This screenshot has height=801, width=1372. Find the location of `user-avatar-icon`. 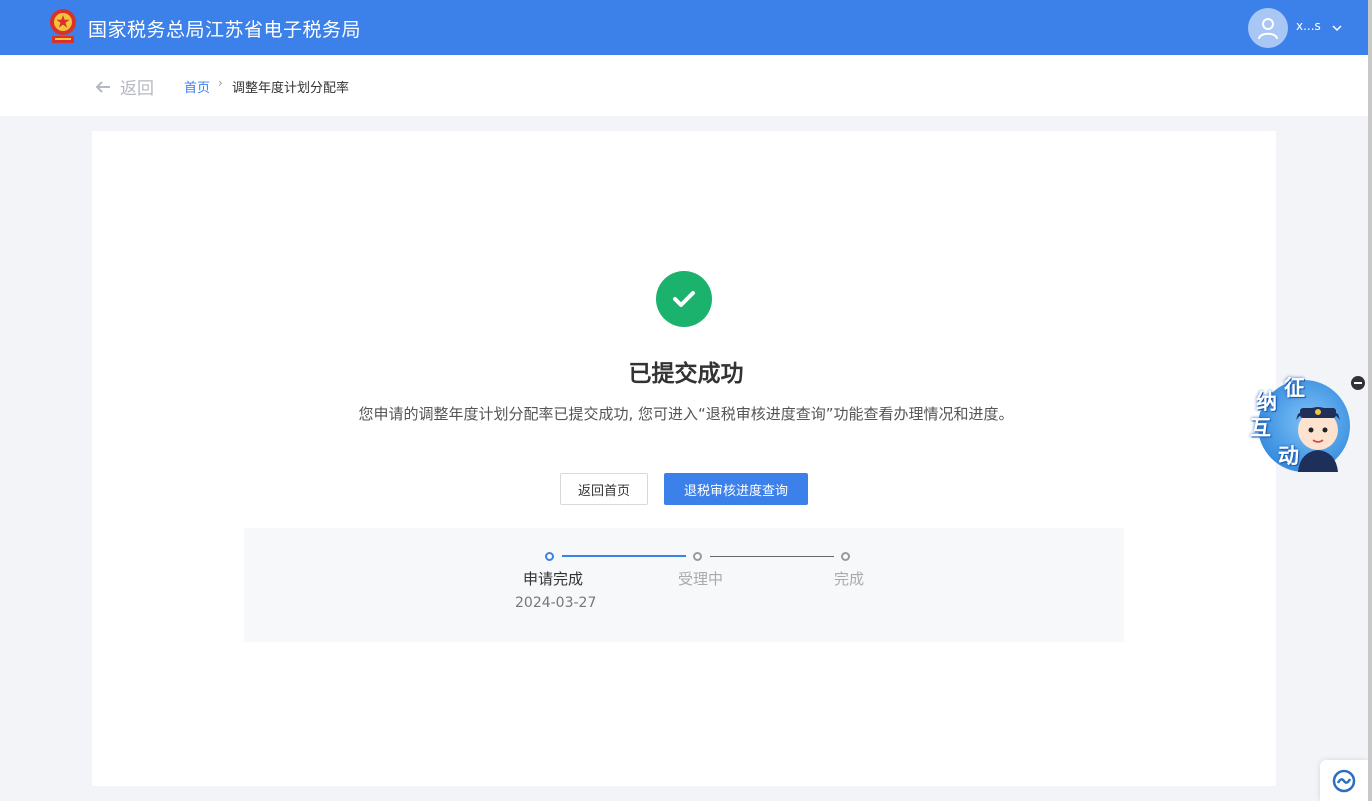

user-avatar-icon is located at coordinates (1268, 28).